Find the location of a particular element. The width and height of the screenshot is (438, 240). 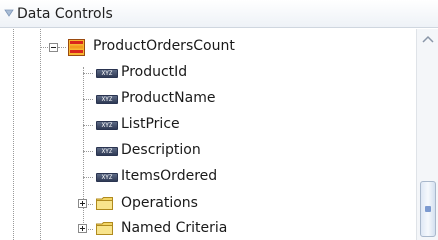

tree-item-folder: Operations is located at coordinates (159, 203).